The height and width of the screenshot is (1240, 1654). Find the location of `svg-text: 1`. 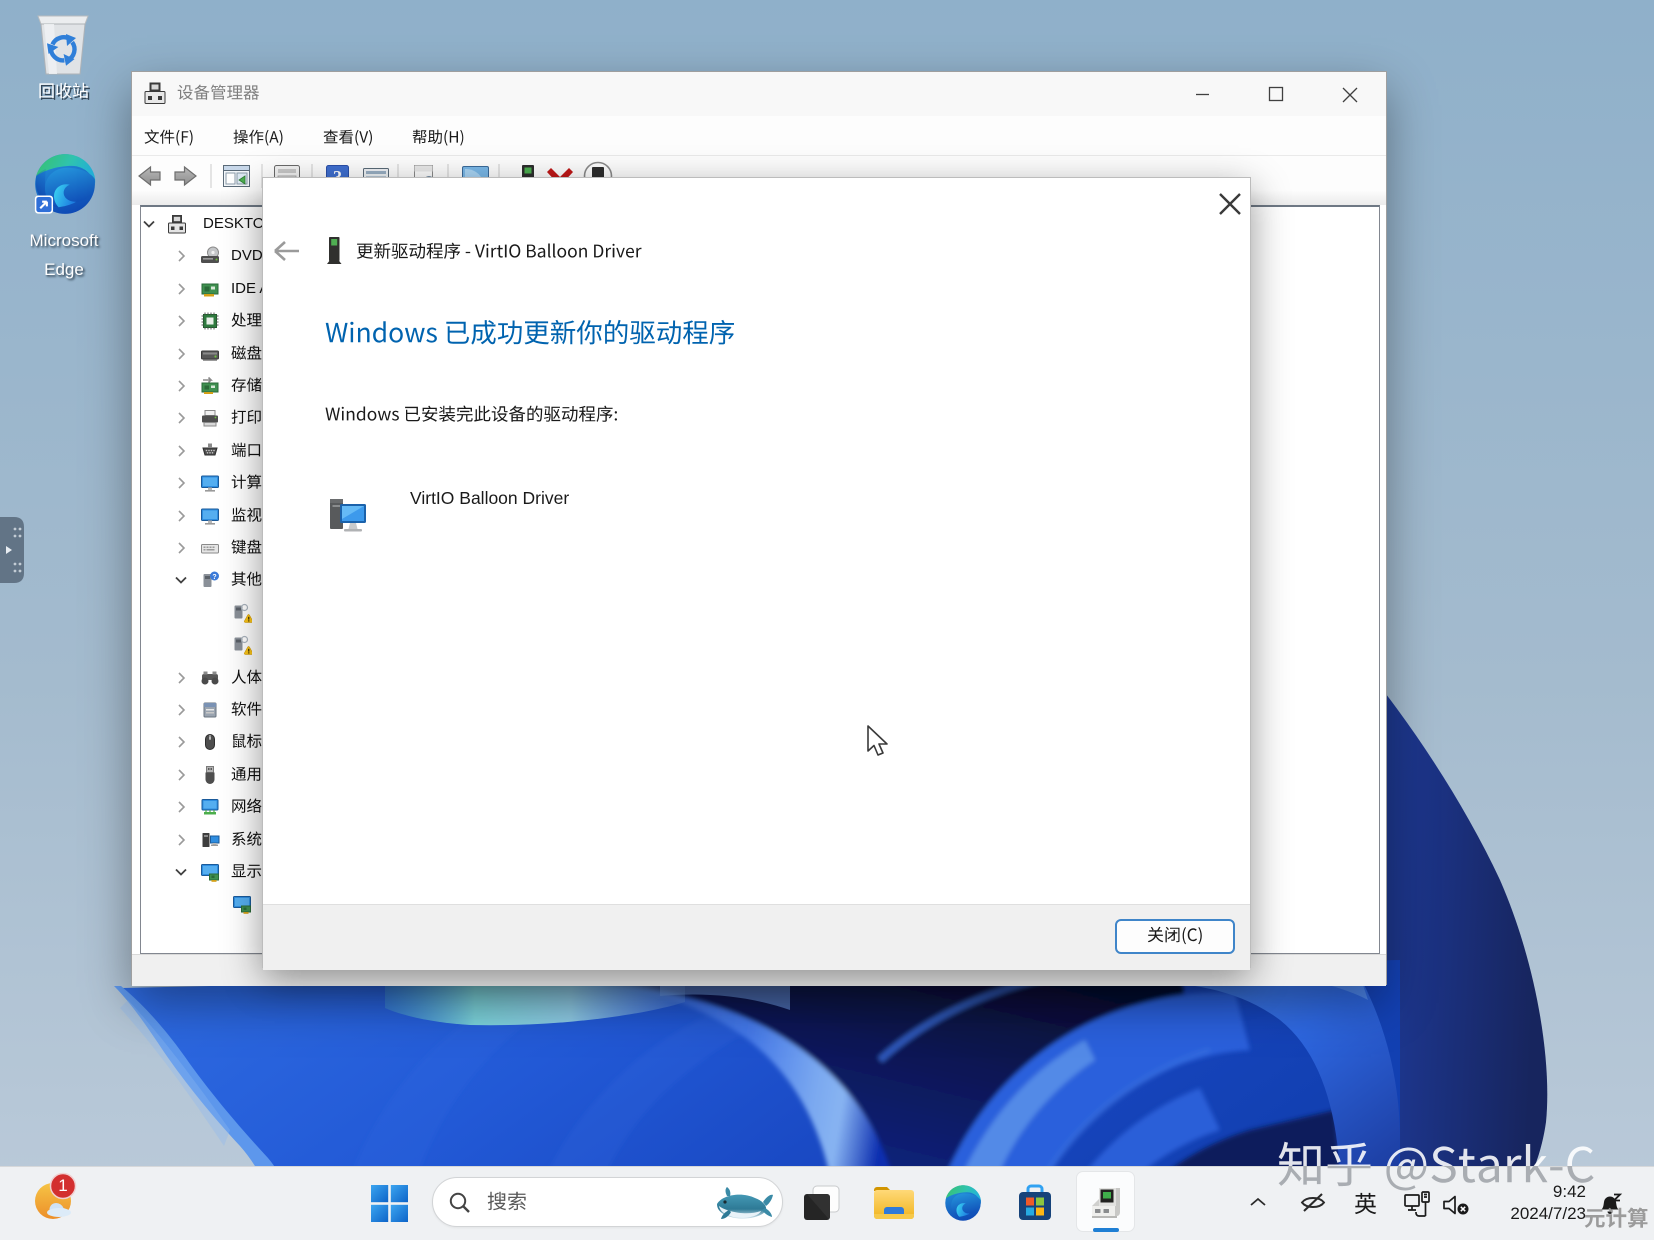

svg-text: 1 is located at coordinates (62, 1185).